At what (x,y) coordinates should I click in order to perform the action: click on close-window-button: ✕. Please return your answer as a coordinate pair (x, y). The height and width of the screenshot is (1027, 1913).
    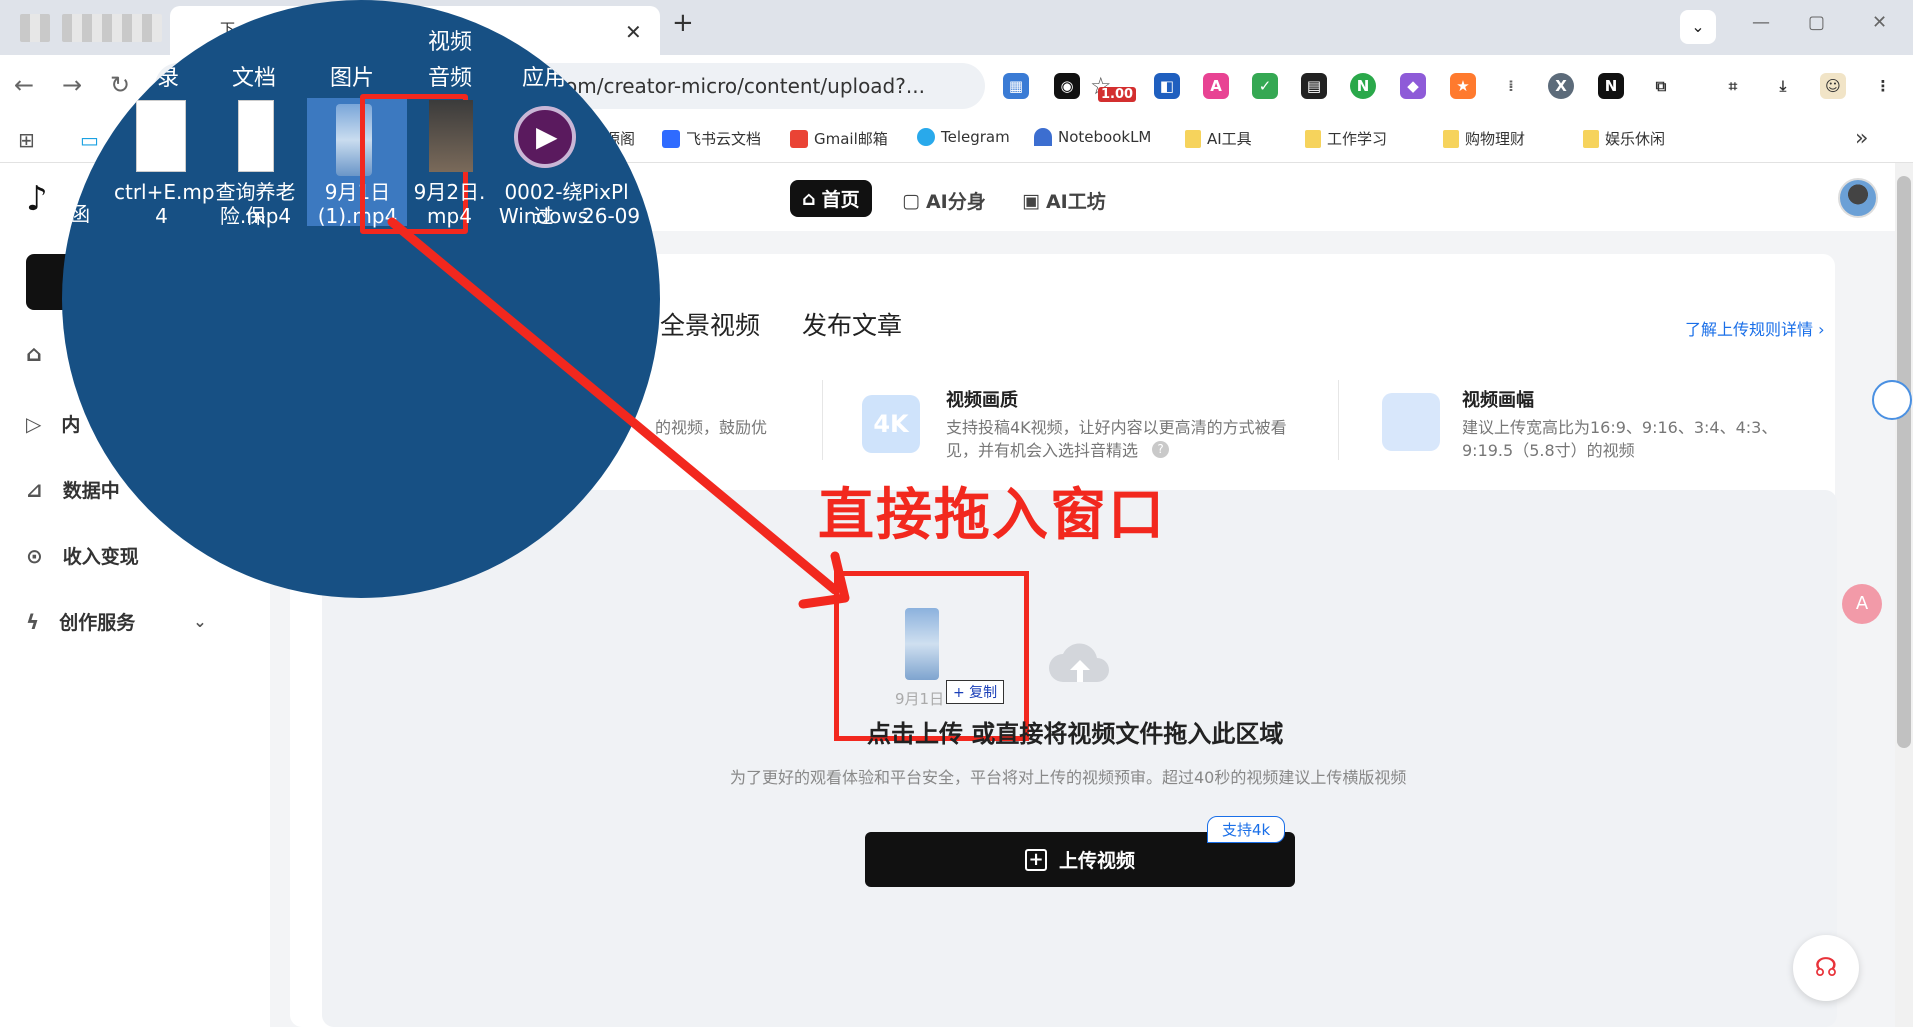
    Looking at the image, I should click on (1879, 22).